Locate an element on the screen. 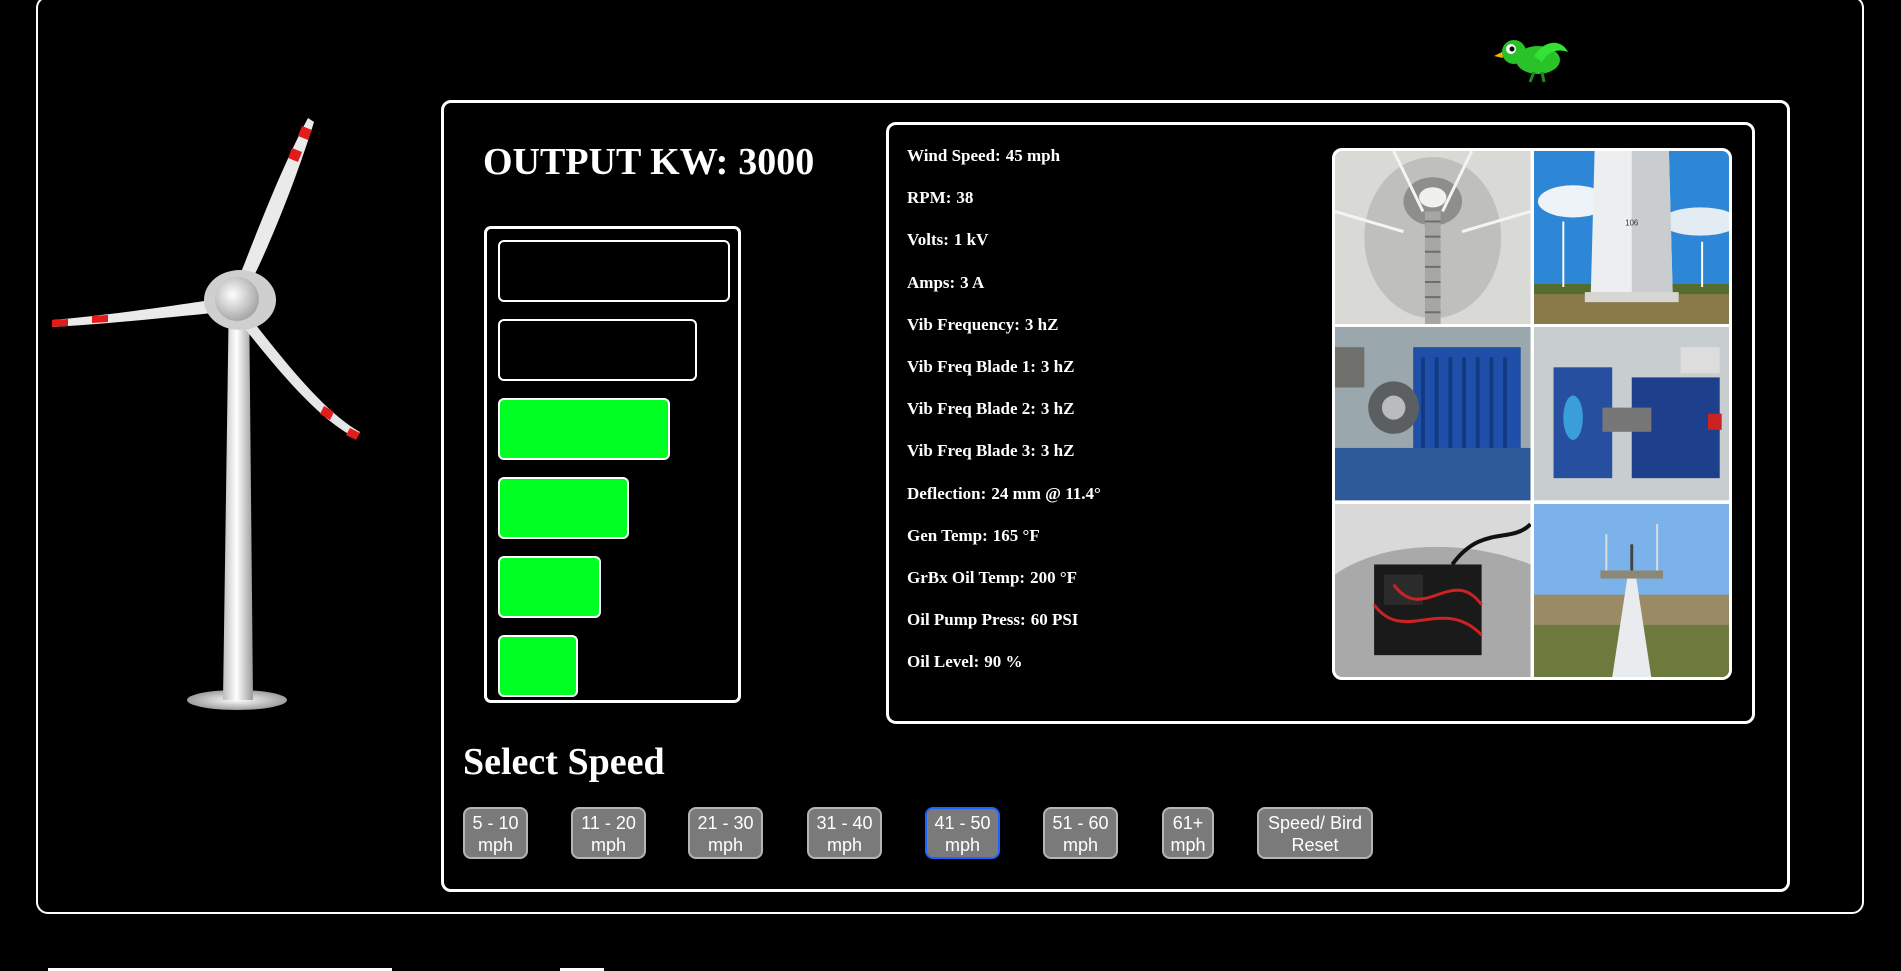  reading-row: Amps: 3 A is located at coordinates (945, 283).